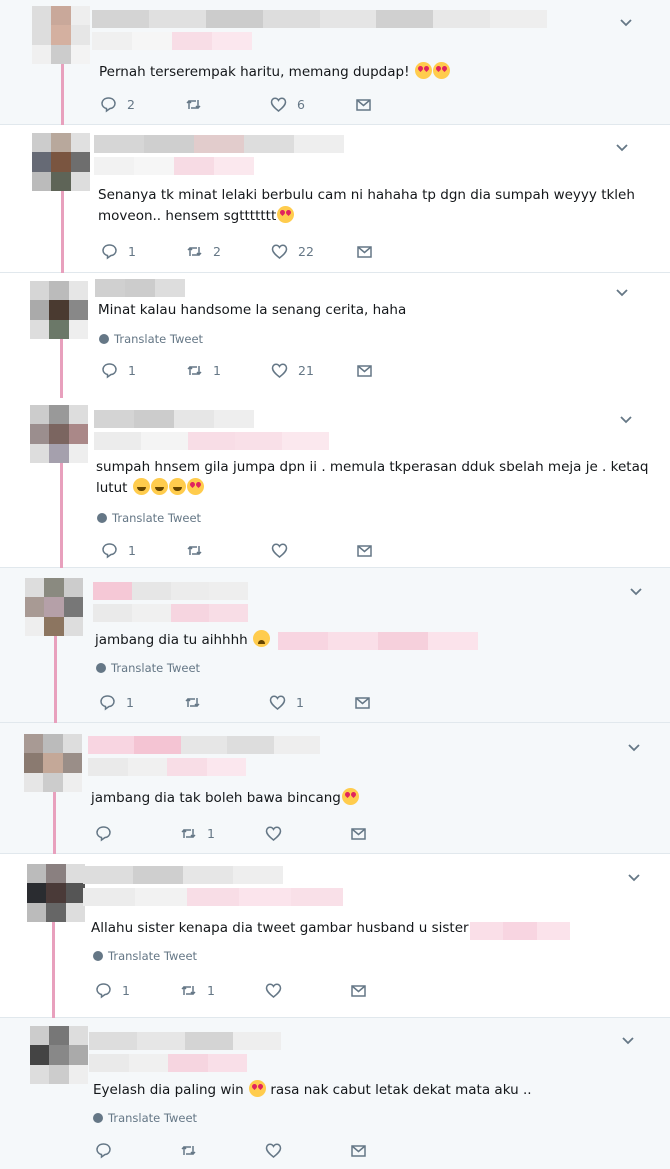  What do you see at coordinates (313, 370) in the screenshot?
I see `like-button: 21` at bounding box center [313, 370].